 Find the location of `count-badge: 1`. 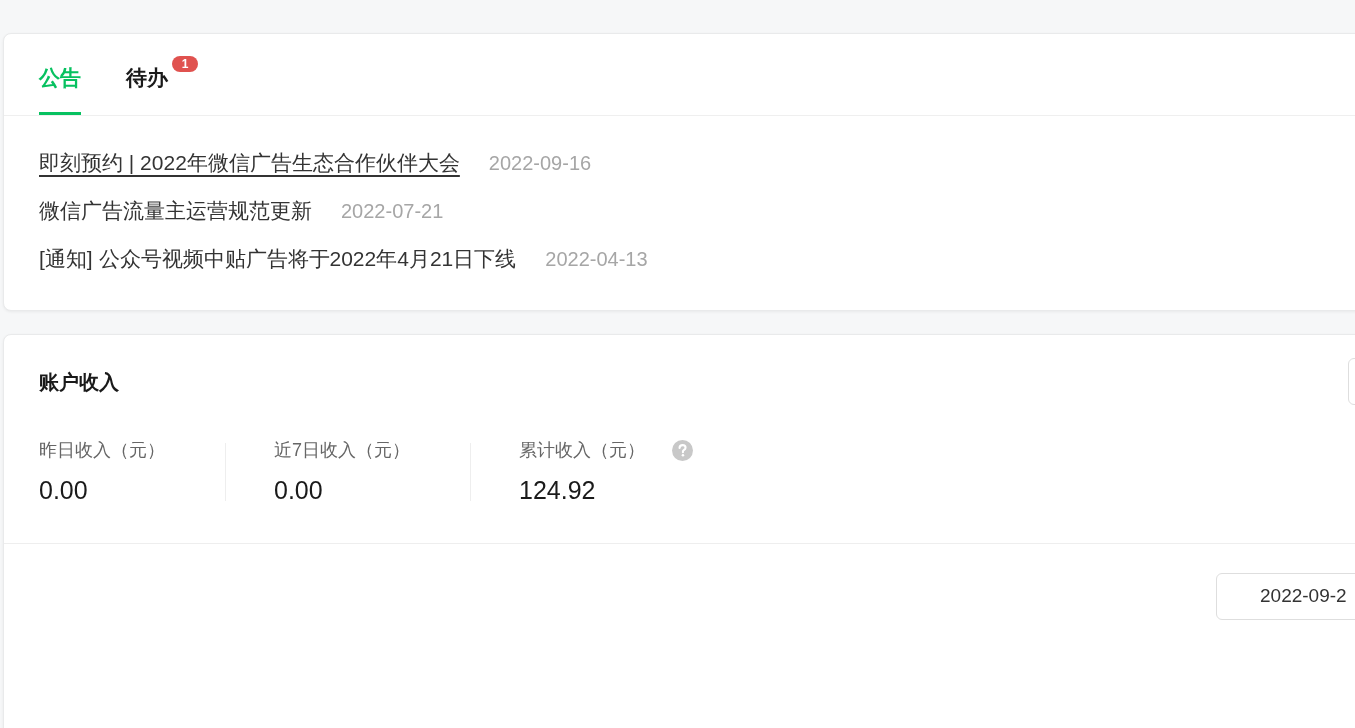

count-badge: 1 is located at coordinates (185, 64).